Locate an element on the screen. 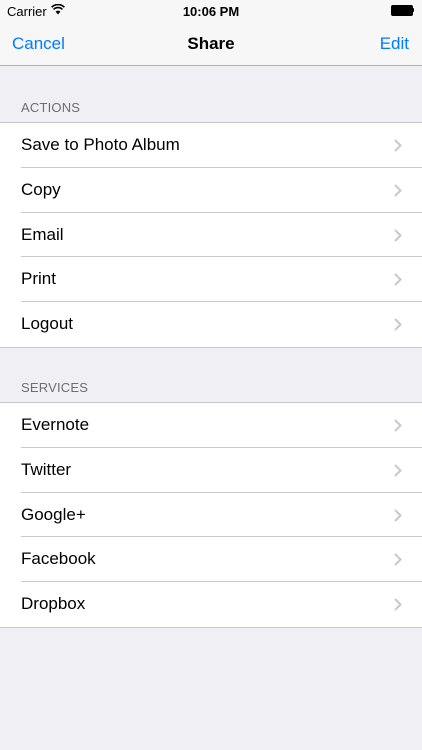 The height and width of the screenshot is (750, 422). list-item-label: Copy is located at coordinates (41, 189).